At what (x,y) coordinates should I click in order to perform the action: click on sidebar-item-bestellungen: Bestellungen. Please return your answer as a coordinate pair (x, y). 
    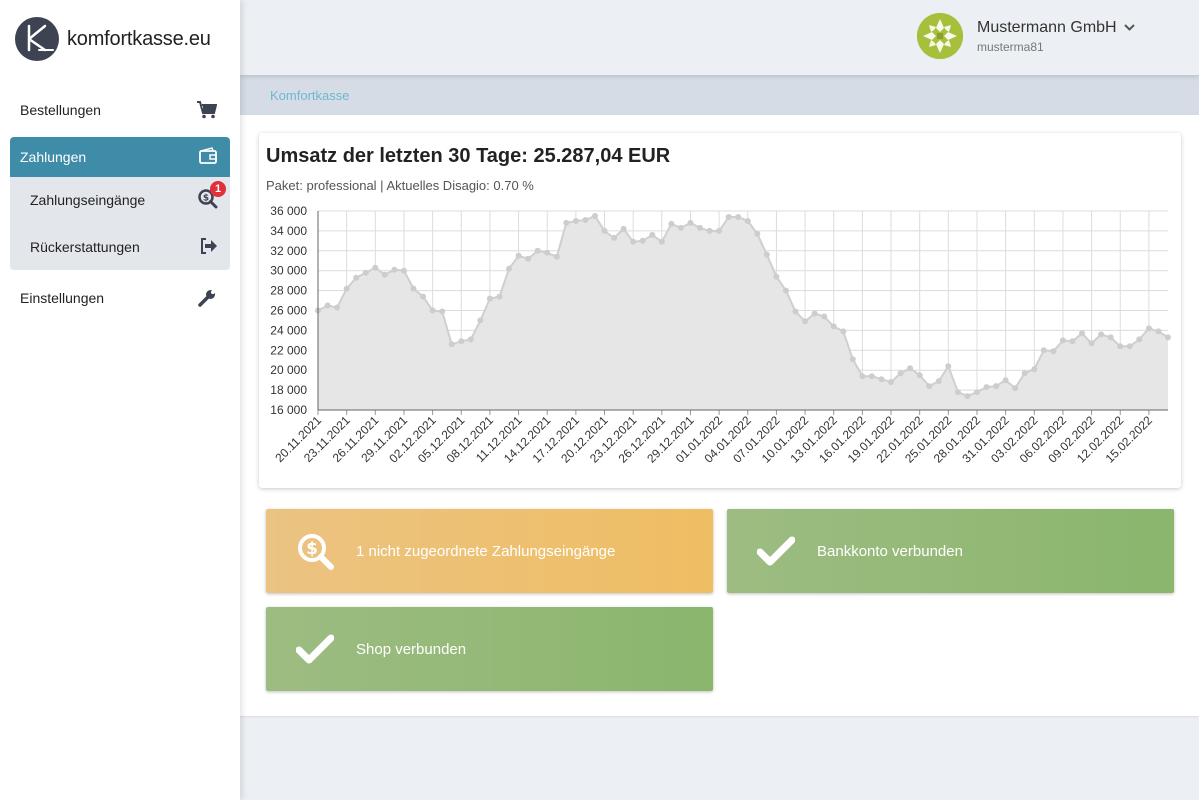
    Looking at the image, I should click on (120, 110).